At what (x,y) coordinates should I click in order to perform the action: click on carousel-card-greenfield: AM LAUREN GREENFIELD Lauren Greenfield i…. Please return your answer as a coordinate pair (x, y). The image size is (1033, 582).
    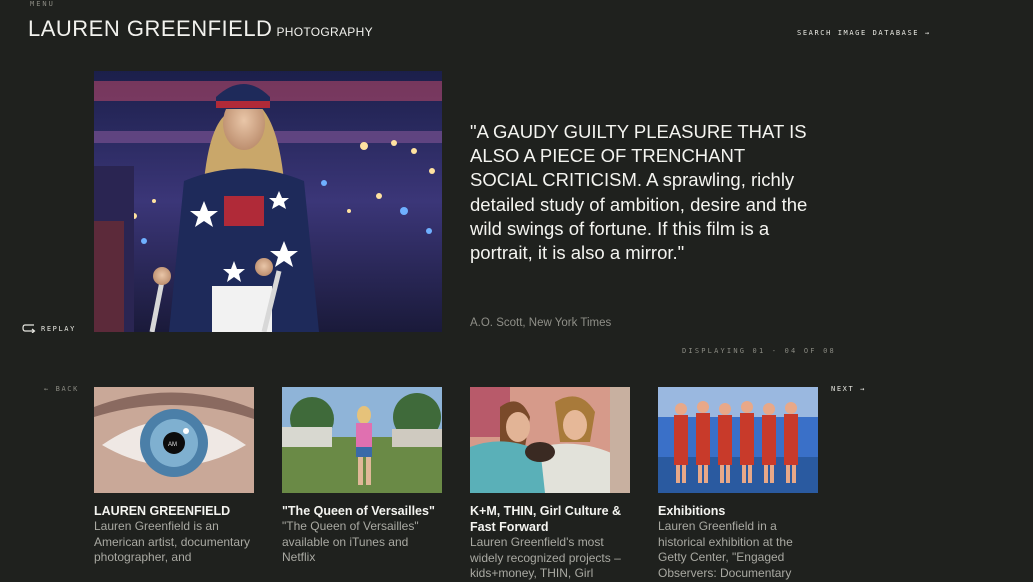
    Looking at the image, I should click on (174, 476).